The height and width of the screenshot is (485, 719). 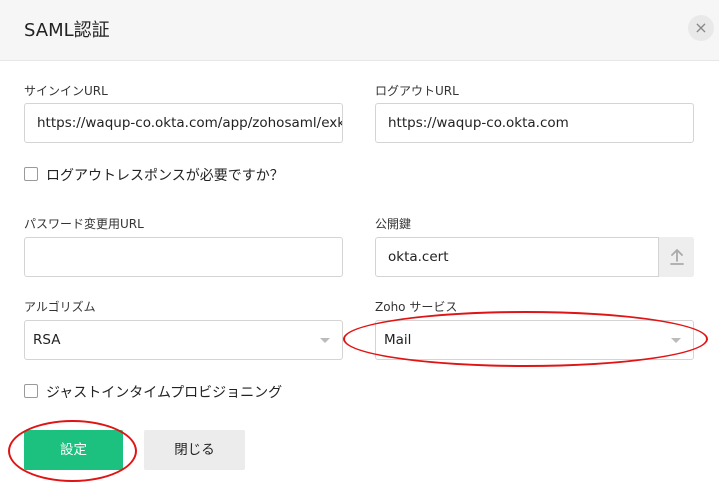 I want to click on dialog-header: SAML認証 ×, so click(x=359, y=30).